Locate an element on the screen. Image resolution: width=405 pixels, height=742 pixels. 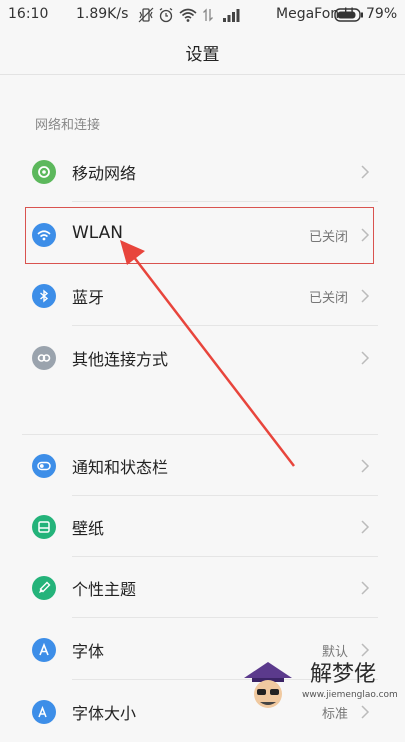
watermark: 解梦佬 www.jiemenglao.com is located at coordinates (315, 683).